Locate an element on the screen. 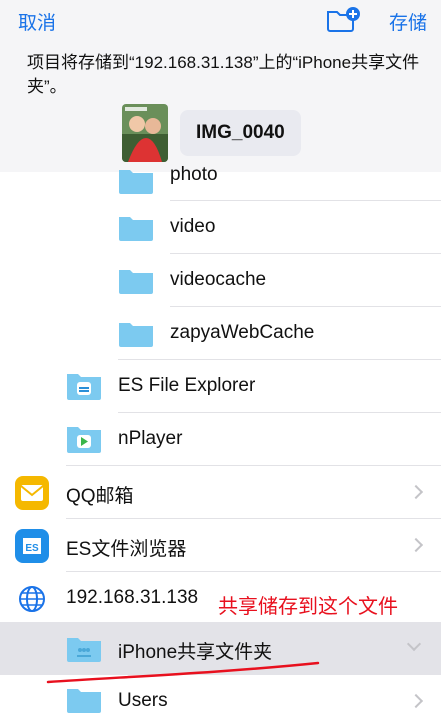 The width and height of the screenshot is (441, 720). es-browser-app-icon: ES is located at coordinates (32, 546).